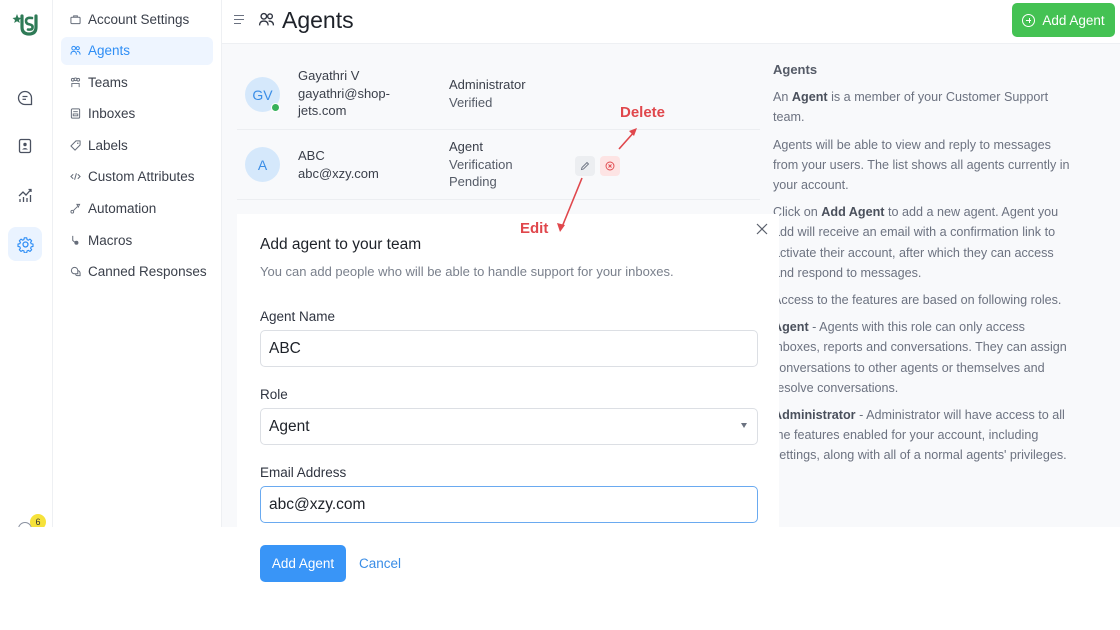  I want to click on sidebar-item-label: Labels, so click(108, 145).